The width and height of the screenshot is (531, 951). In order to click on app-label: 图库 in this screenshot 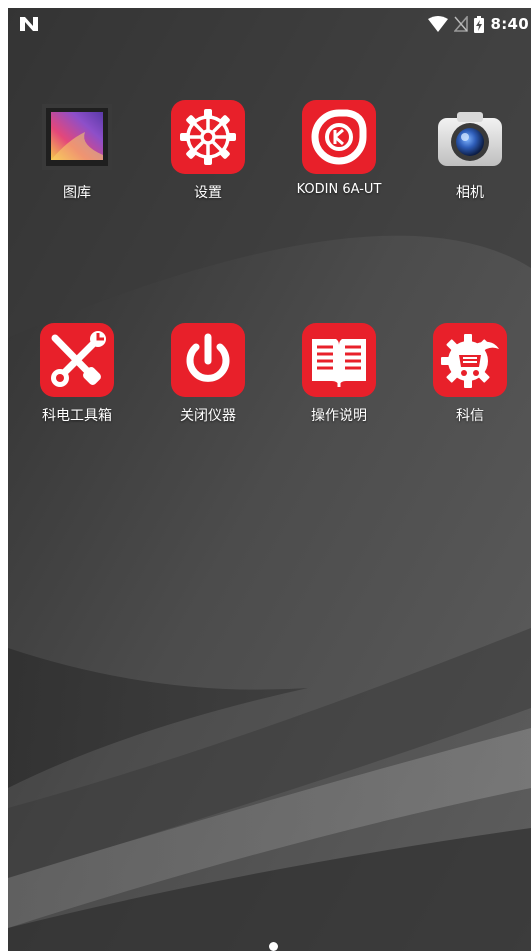, I will do `click(77, 193)`.